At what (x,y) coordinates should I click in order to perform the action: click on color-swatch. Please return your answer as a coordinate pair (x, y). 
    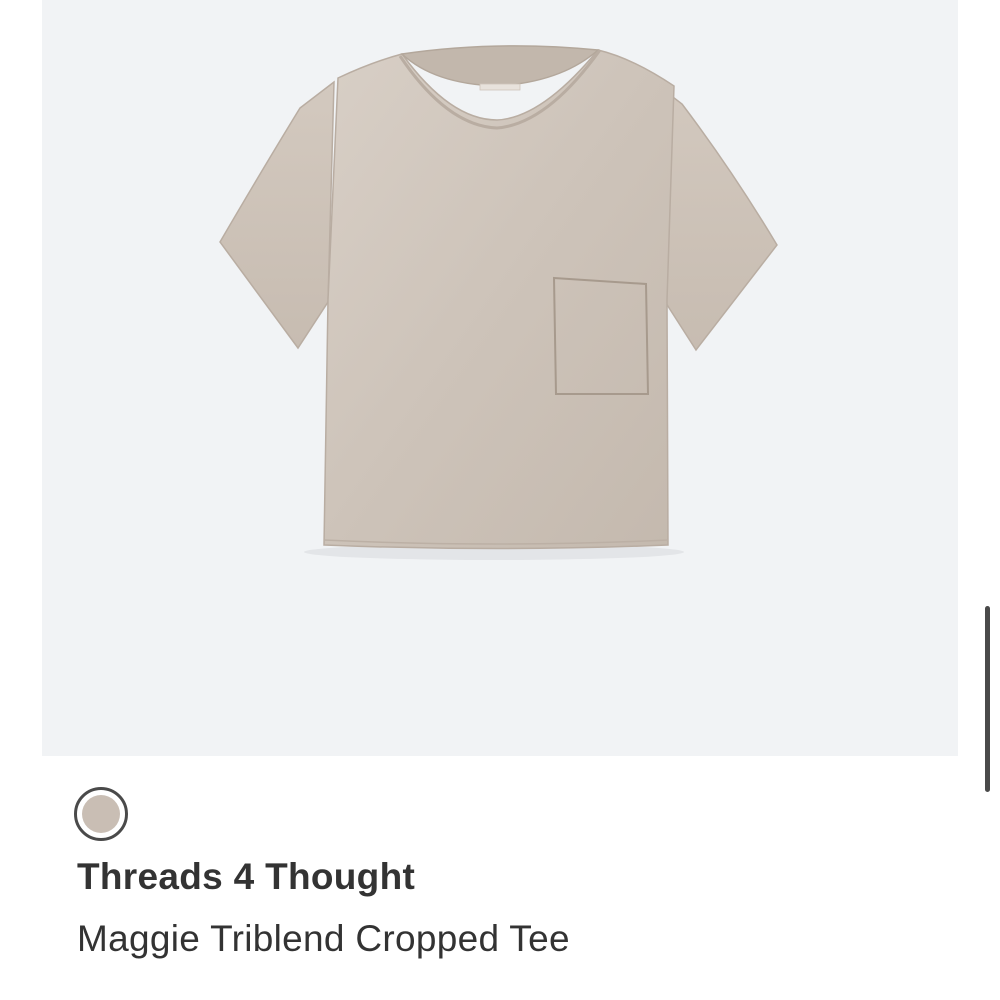
    Looking at the image, I should click on (101, 814).